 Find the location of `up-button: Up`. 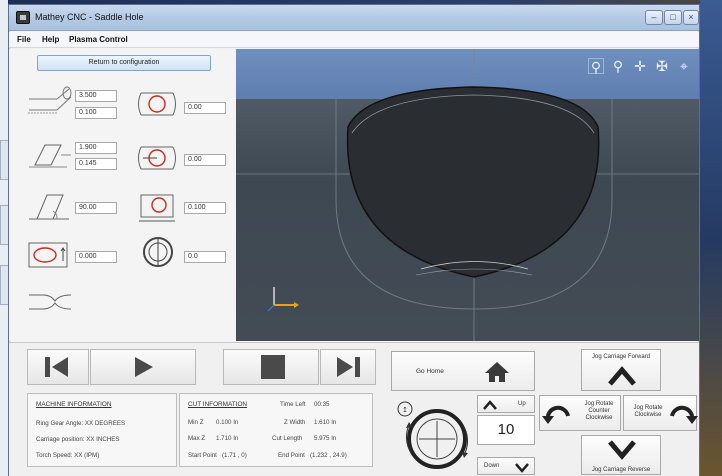

up-button: Up is located at coordinates (506, 404).